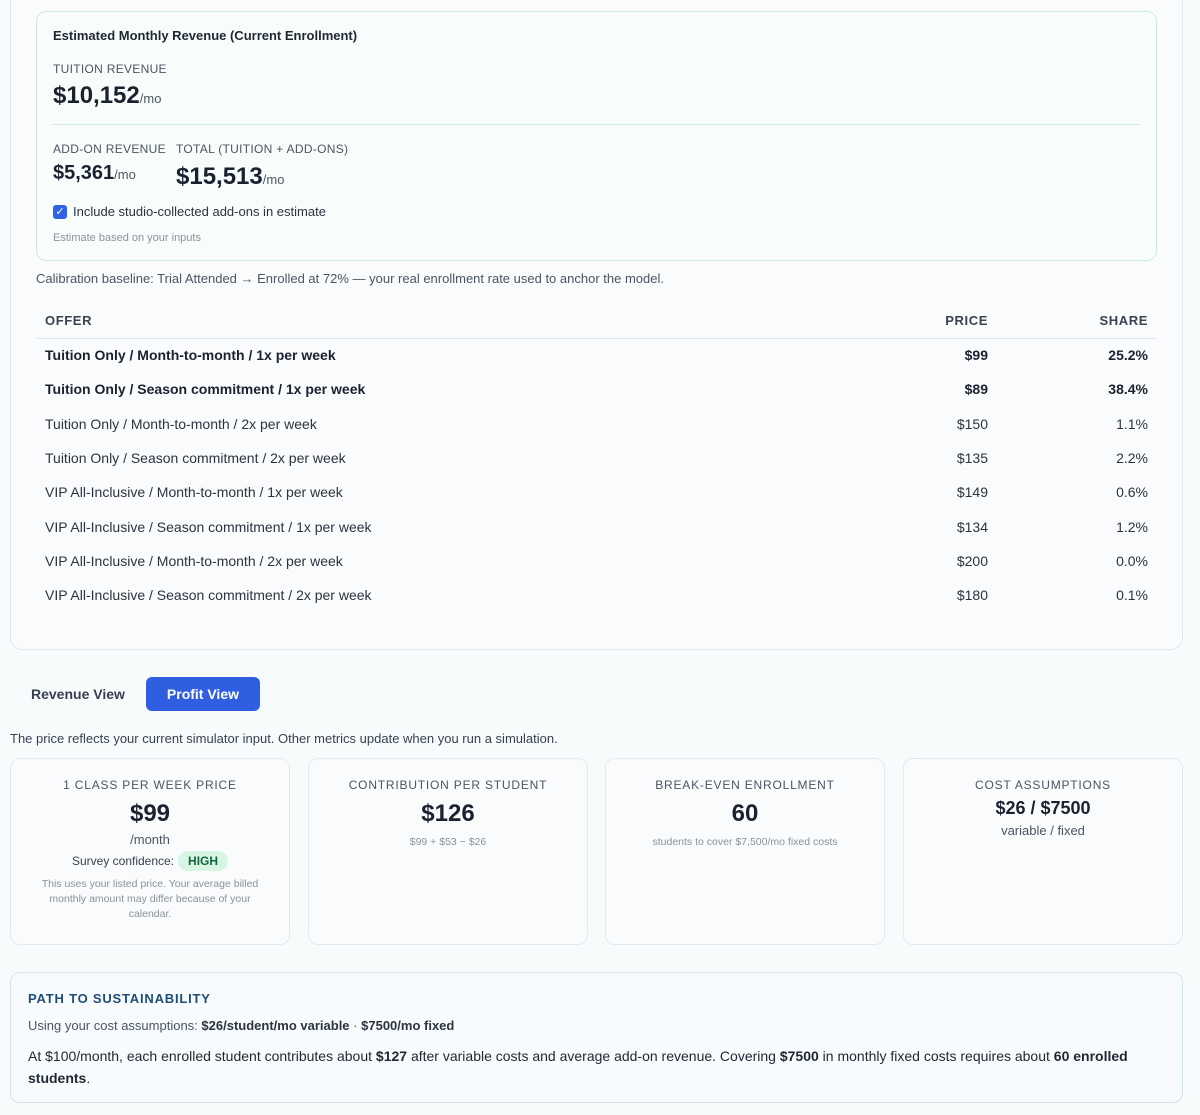  I want to click on estimate-note: Estimate based on your inputs, so click(127, 238).